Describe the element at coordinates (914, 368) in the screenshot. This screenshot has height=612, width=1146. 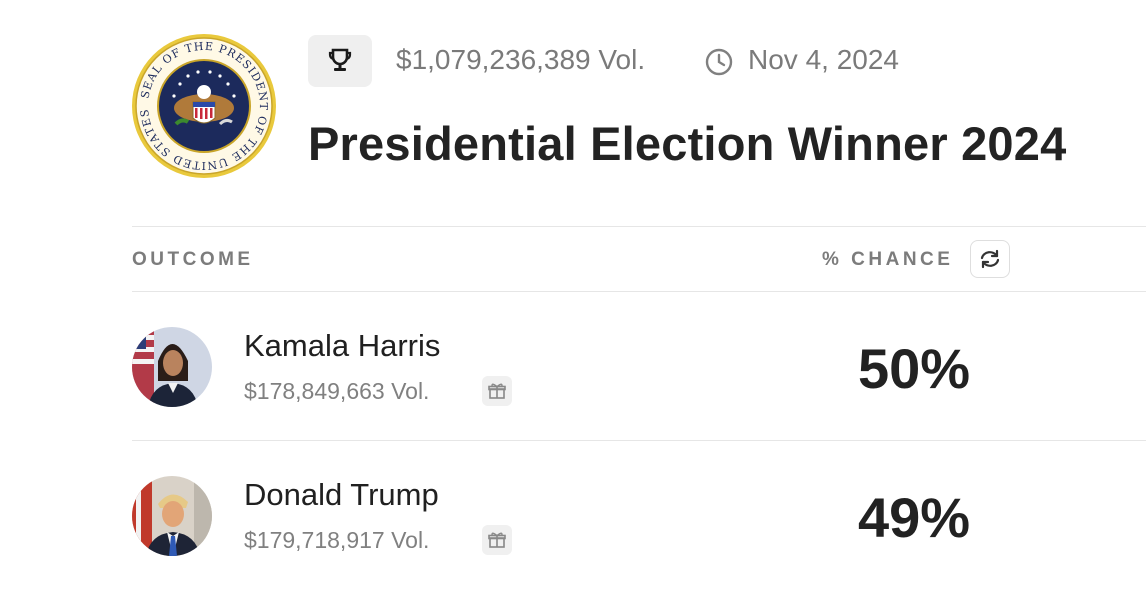
I see `outcome-chance: 50%` at that location.